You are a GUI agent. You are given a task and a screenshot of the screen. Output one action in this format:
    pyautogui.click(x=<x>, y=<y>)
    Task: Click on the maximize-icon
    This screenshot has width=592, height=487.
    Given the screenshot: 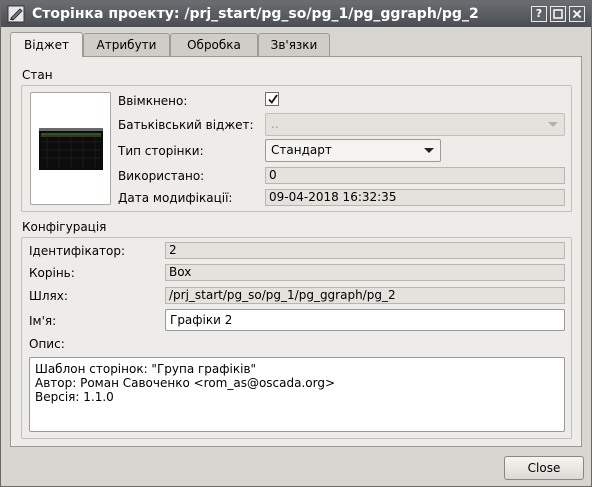 What is the action you would take?
    pyautogui.click(x=558, y=14)
    